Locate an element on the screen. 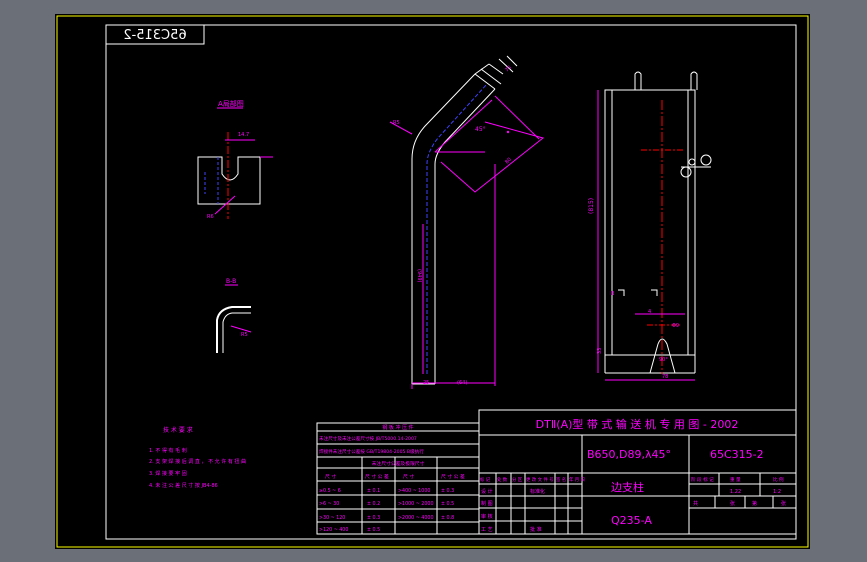 Image resolution: width=867 pixels, height=562 pixels. note-line-3: 3. 焊 接 要 牢 固 is located at coordinates (168, 473).